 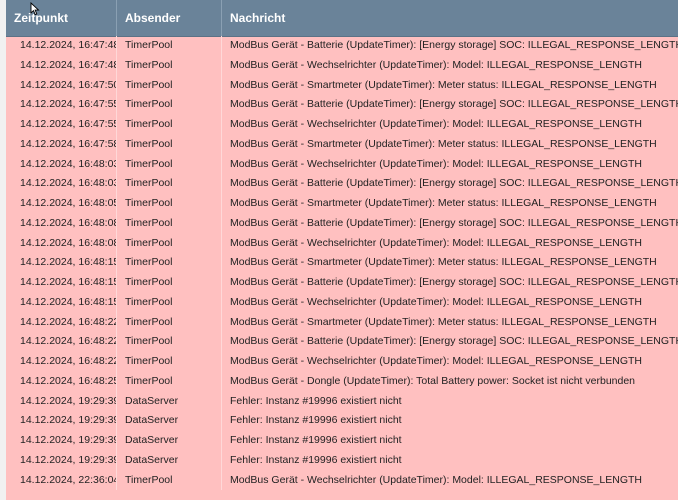 What do you see at coordinates (61, 381) in the screenshot?
I see `cell-time: 14.12.2024, 16:48:25` at bounding box center [61, 381].